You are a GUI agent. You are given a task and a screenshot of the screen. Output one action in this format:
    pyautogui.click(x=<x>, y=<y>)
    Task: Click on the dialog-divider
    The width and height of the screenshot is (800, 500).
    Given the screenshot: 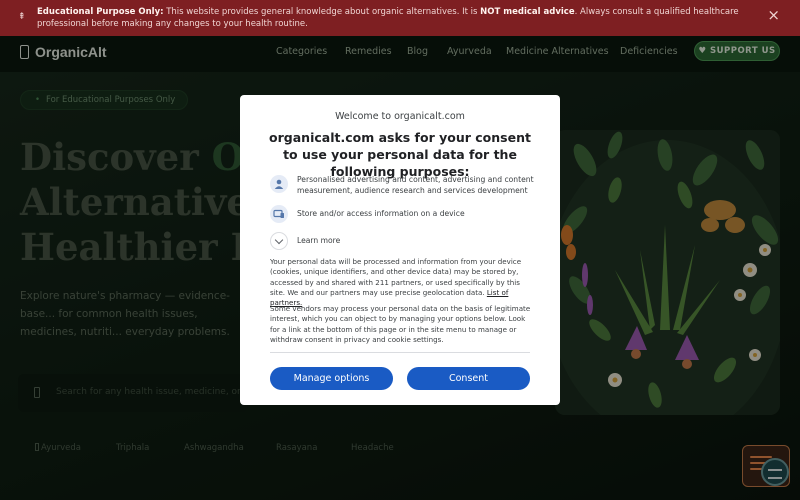 What is the action you would take?
    pyautogui.click(x=400, y=352)
    